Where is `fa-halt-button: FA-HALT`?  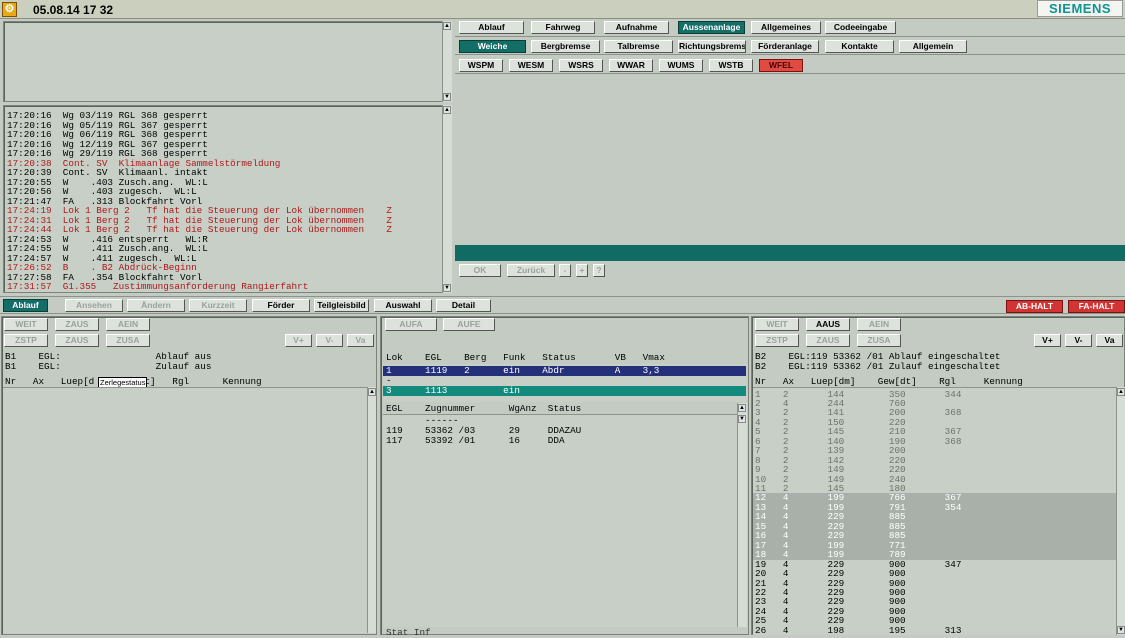 fa-halt-button: FA-HALT is located at coordinates (1096, 306).